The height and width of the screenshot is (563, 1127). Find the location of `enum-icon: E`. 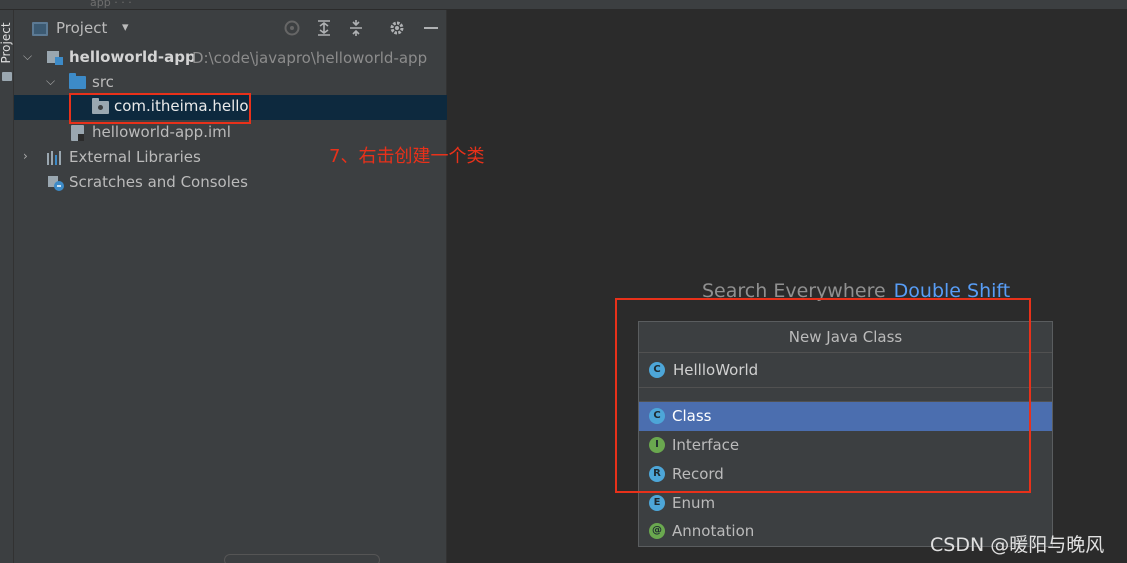

enum-icon: E is located at coordinates (657, 503).